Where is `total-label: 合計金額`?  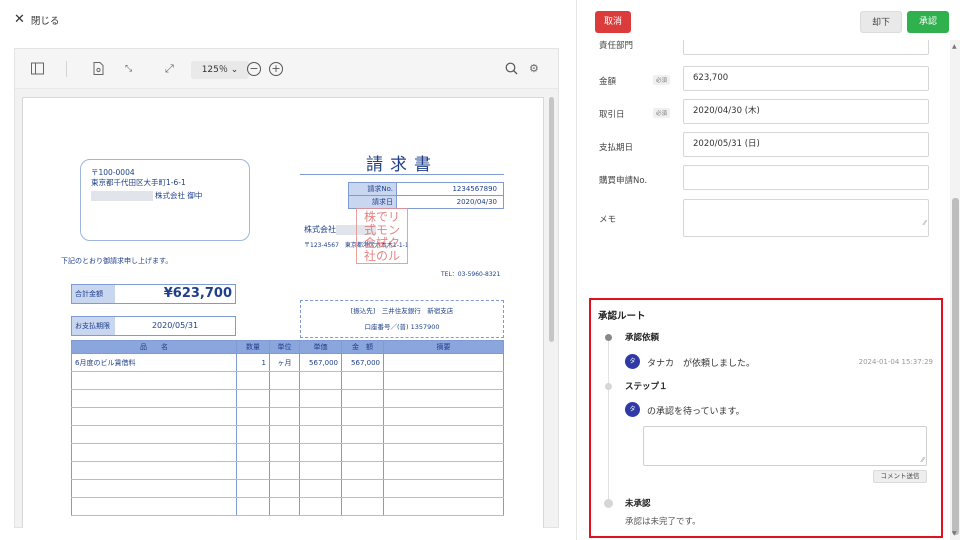
total-label: 合計金額 is located at coordinates (93, 294).